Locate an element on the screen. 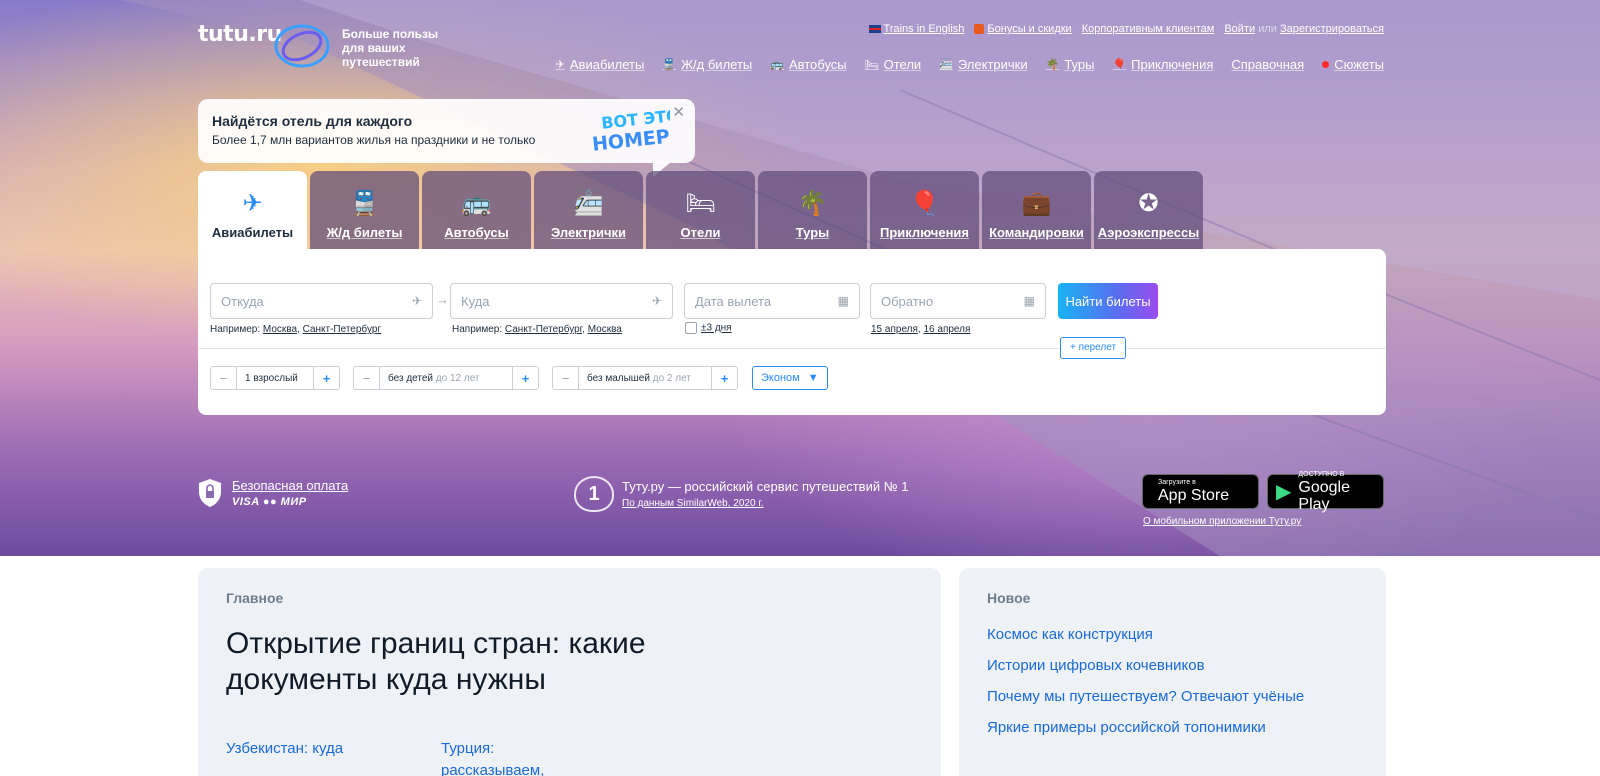 This screenshot has height=776, width=1600. balloon-icon: 🎈 is located at coordinates (1119, 65).